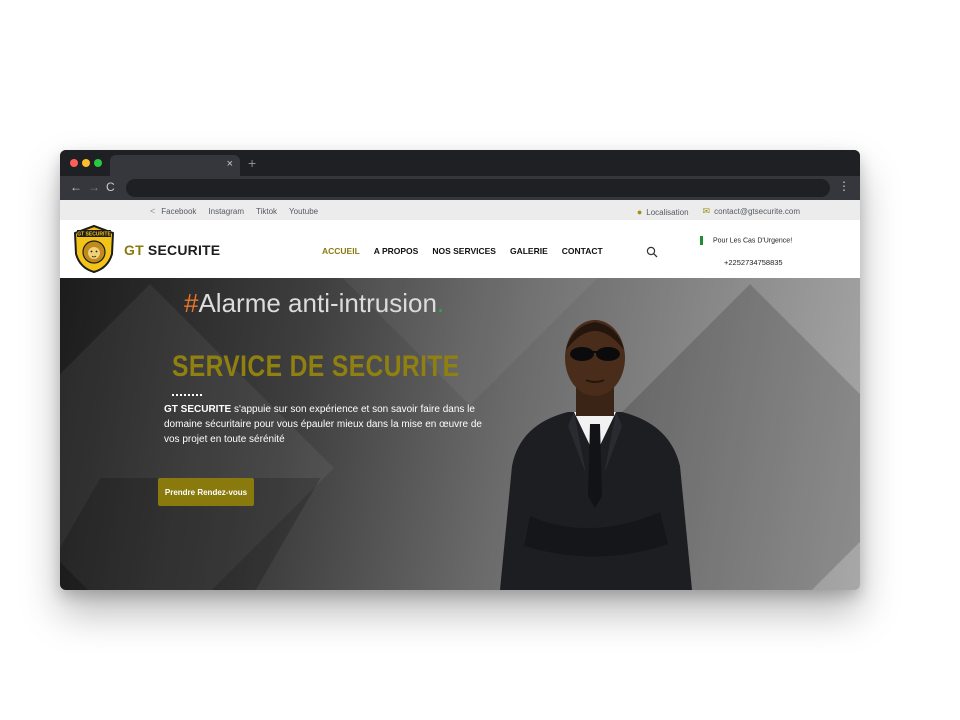  I want to click on maximize-window-dot, so click(98, 163).